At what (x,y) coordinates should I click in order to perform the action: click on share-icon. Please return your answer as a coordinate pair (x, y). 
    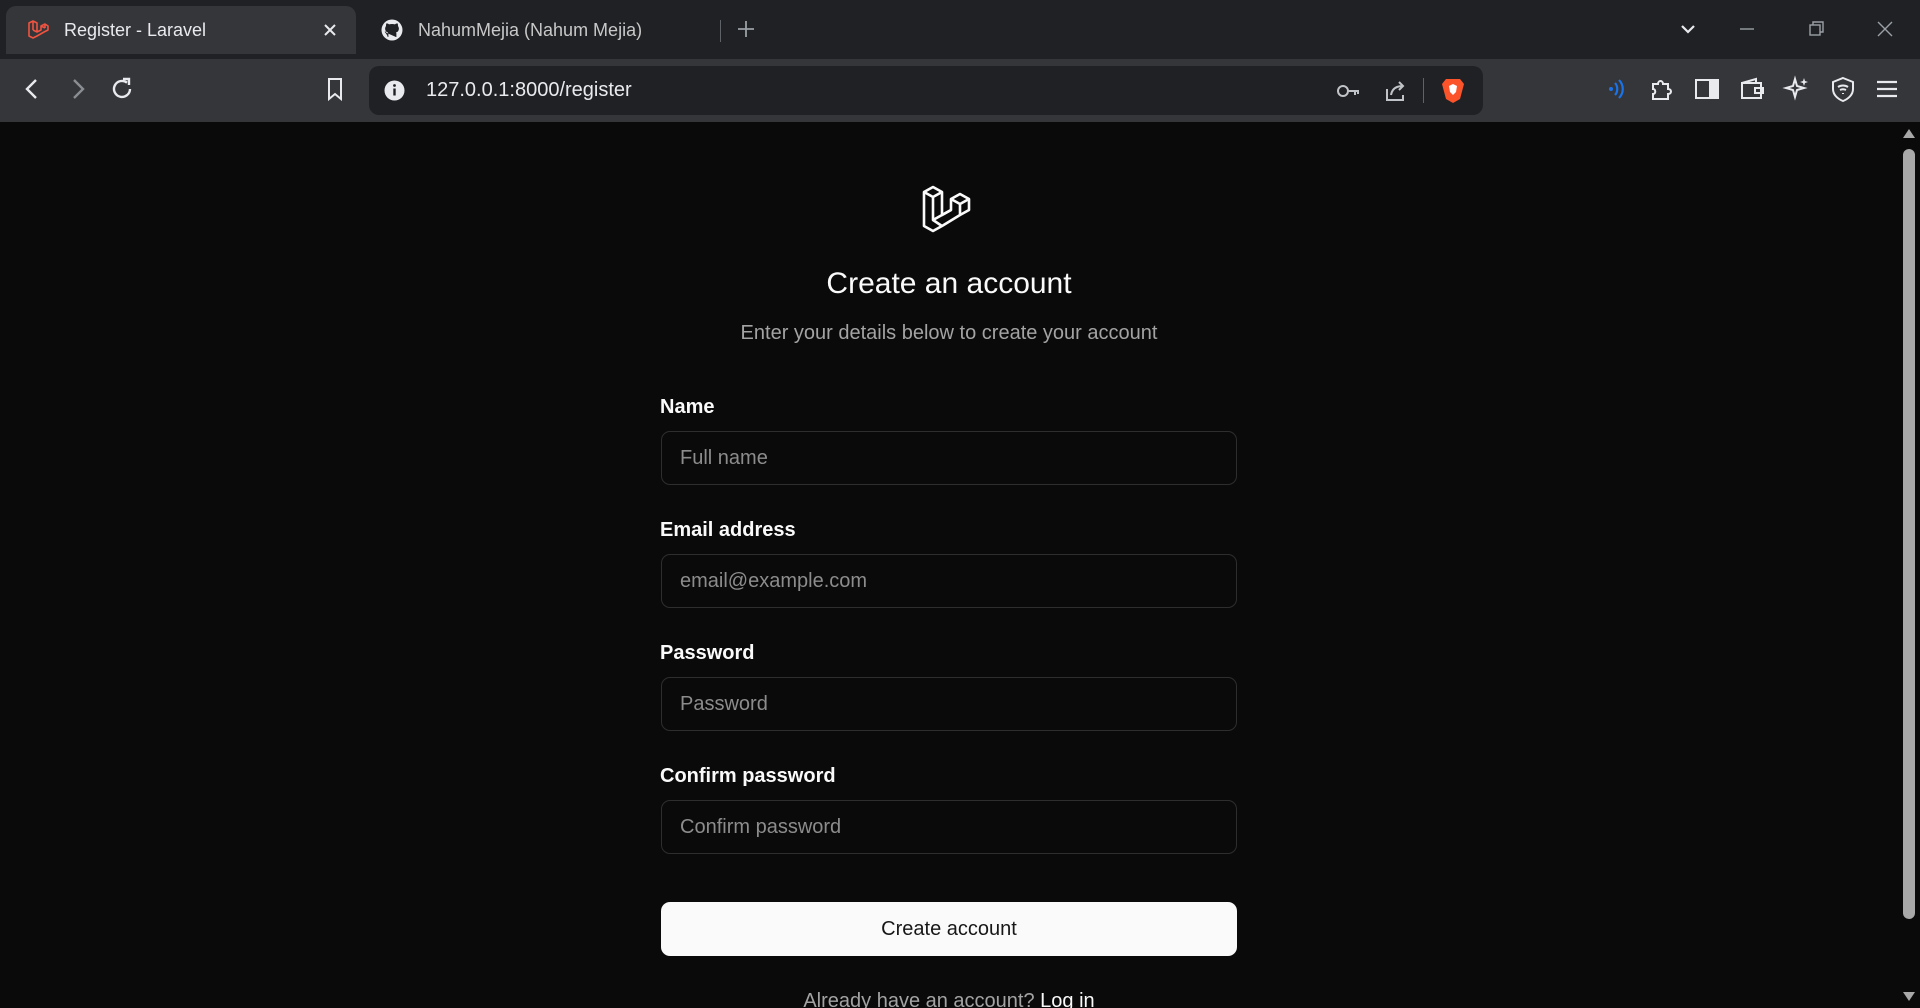
    Looking at the image, I should click on (1395, 91).